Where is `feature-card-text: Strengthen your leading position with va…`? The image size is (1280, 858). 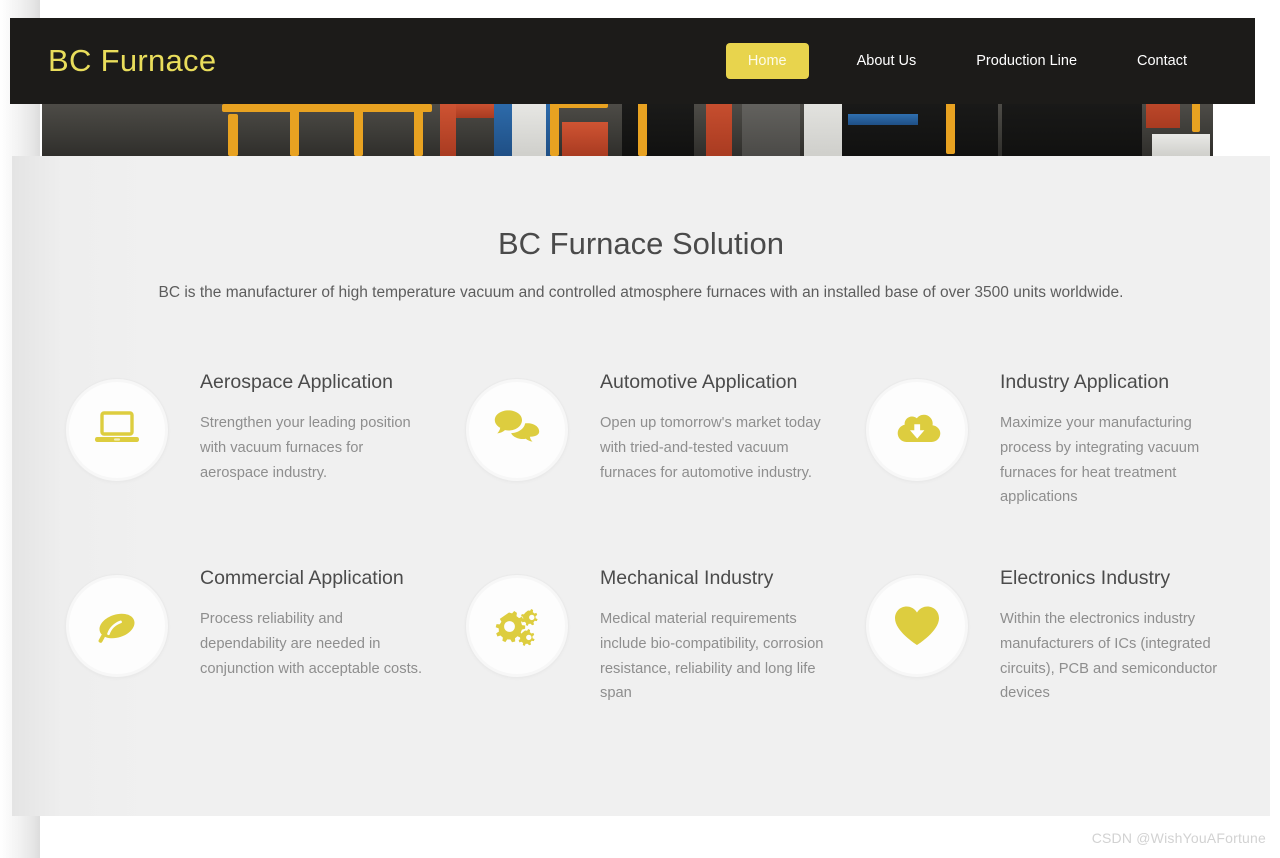
feature-card-text: Strengthen your leading position with va… is located at coordinates (305, 448).